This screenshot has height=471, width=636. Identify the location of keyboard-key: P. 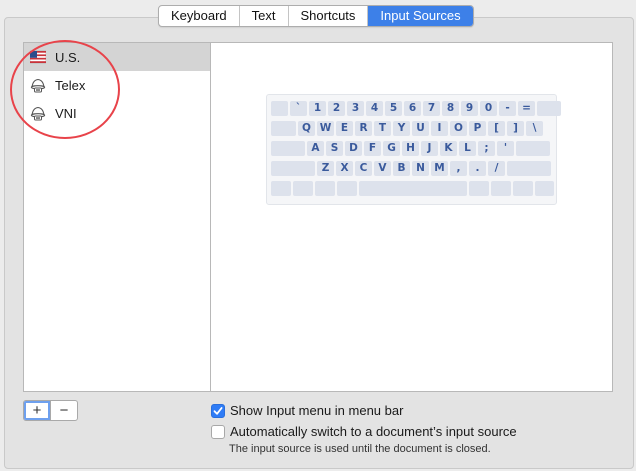
(477, 128).